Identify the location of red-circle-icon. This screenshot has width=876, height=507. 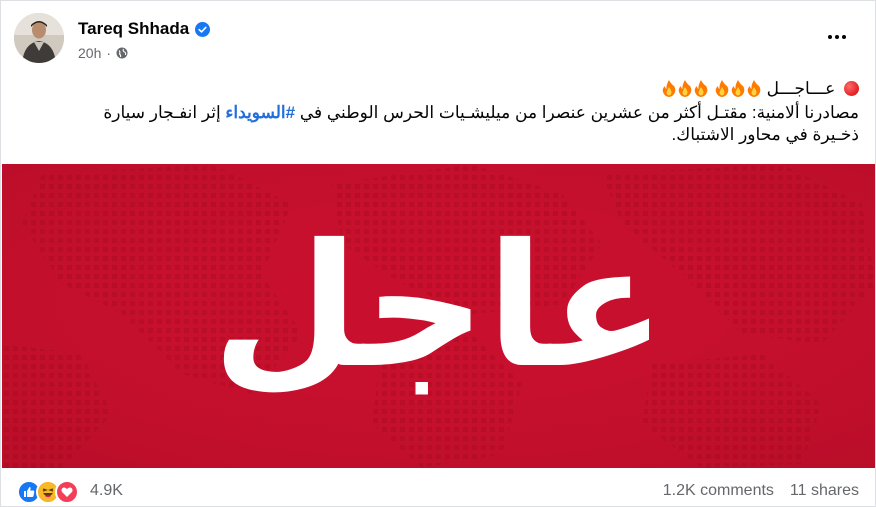
(851, 88).